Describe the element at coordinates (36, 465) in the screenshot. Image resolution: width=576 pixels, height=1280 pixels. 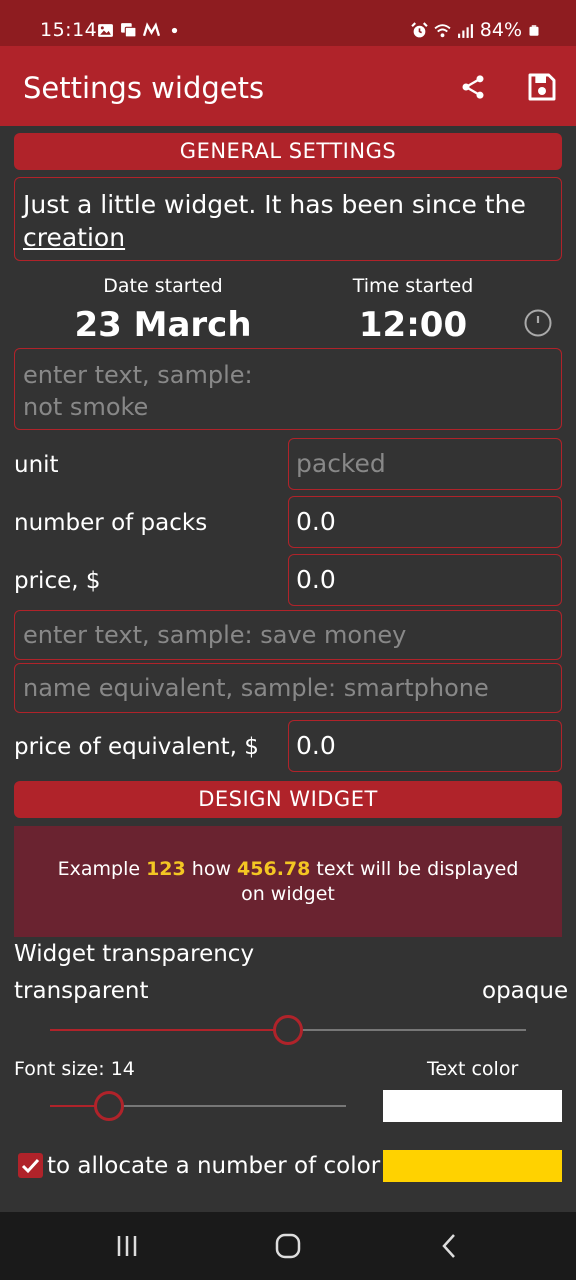
I see `unit-label: unit` at that location.